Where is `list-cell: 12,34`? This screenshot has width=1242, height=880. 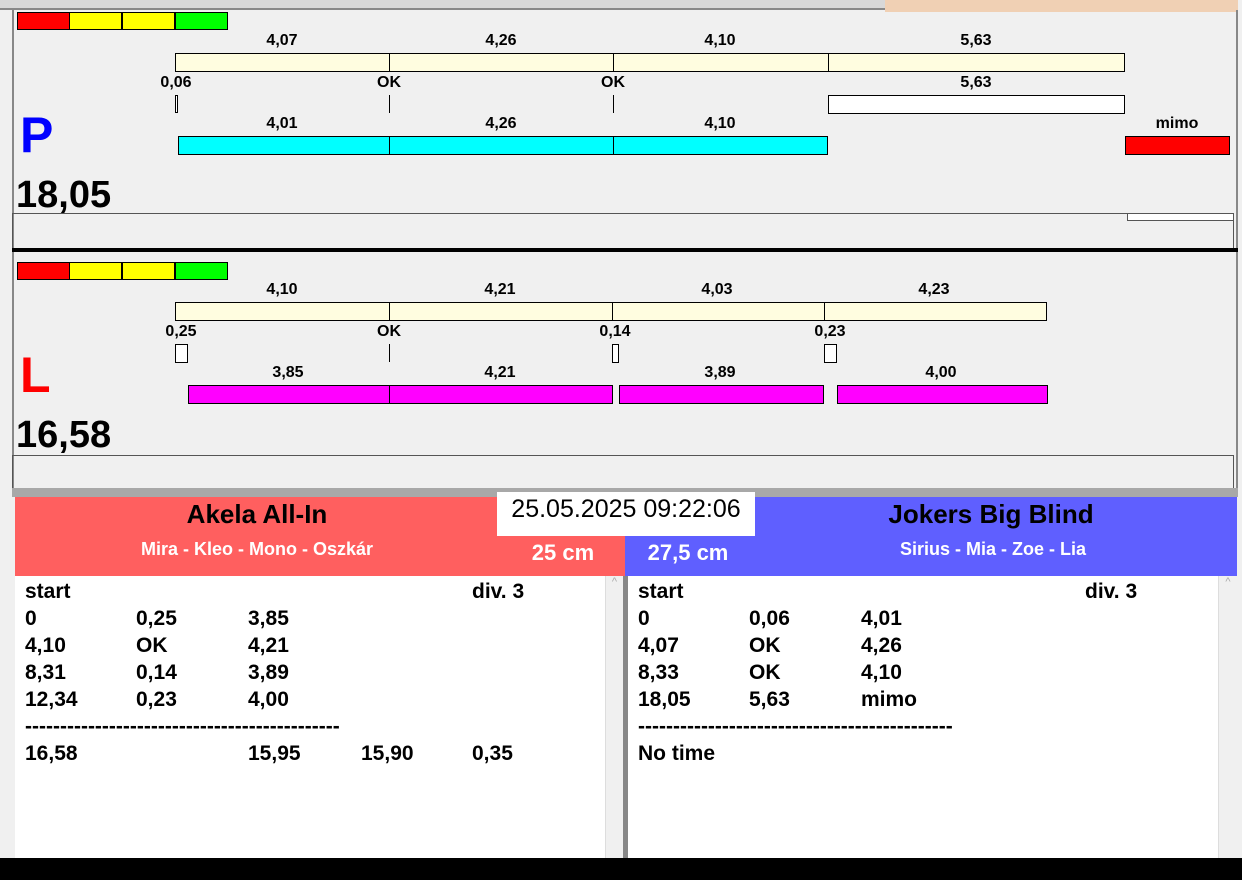 list-cell: 12,34 is located at coordinates (51, 699).